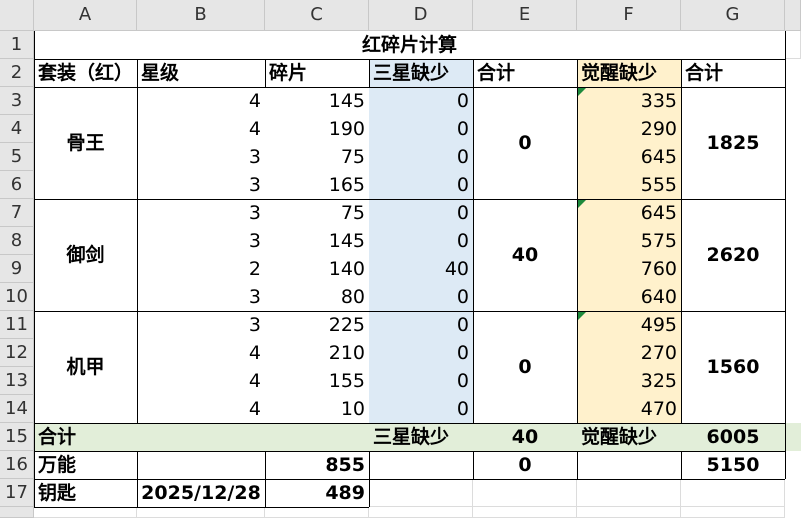 Image resolution: width=801 pixels, height=518 pixels. Describe the element at coordinates (317, 493) in the screenshot. I see `key-value: 489` at that location.